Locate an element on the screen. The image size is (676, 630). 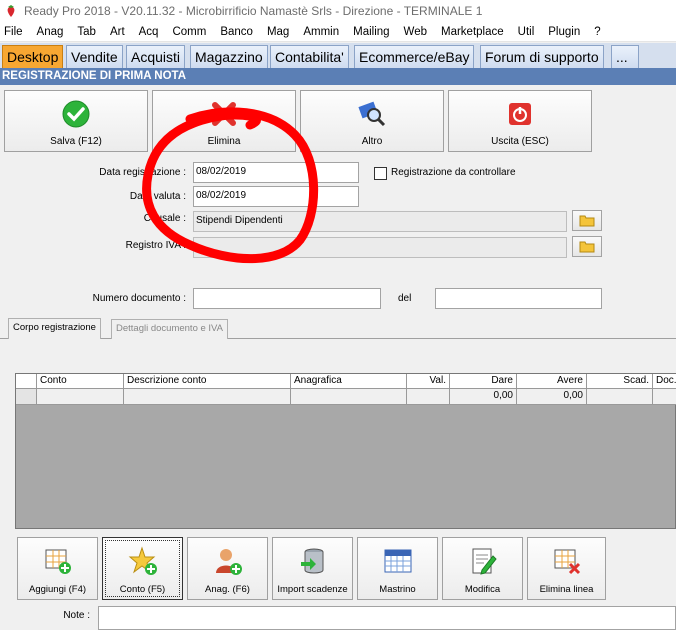
folder-icon is located at coordinates (587, 221).